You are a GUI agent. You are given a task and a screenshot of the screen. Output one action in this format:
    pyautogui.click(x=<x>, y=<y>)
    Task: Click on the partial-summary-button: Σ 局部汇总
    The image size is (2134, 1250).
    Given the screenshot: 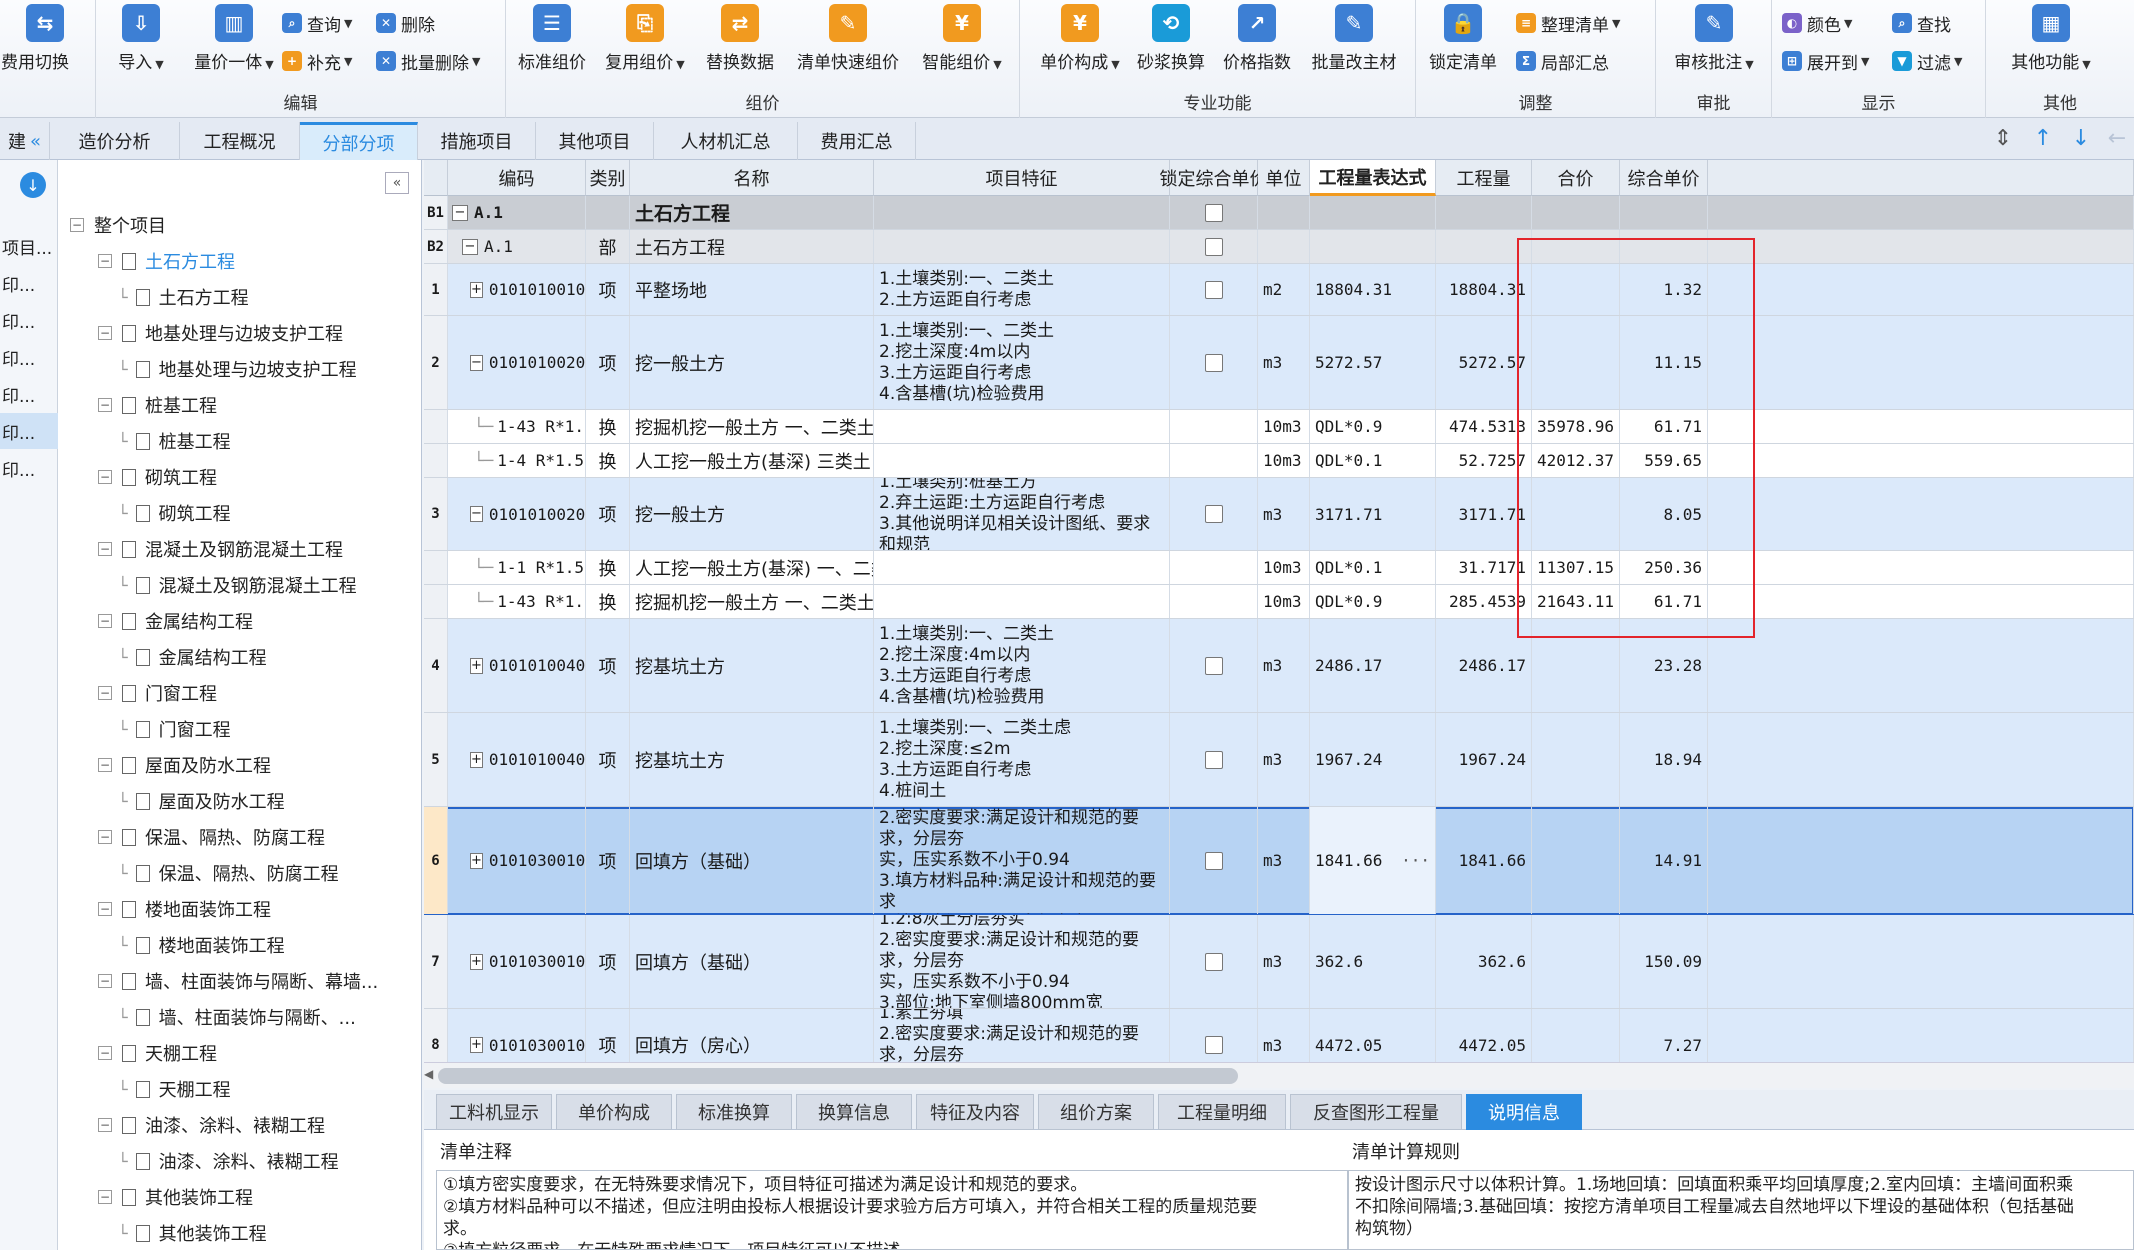 What is the action you would take?
    pyautogui.click(x=1562, y=61)
    